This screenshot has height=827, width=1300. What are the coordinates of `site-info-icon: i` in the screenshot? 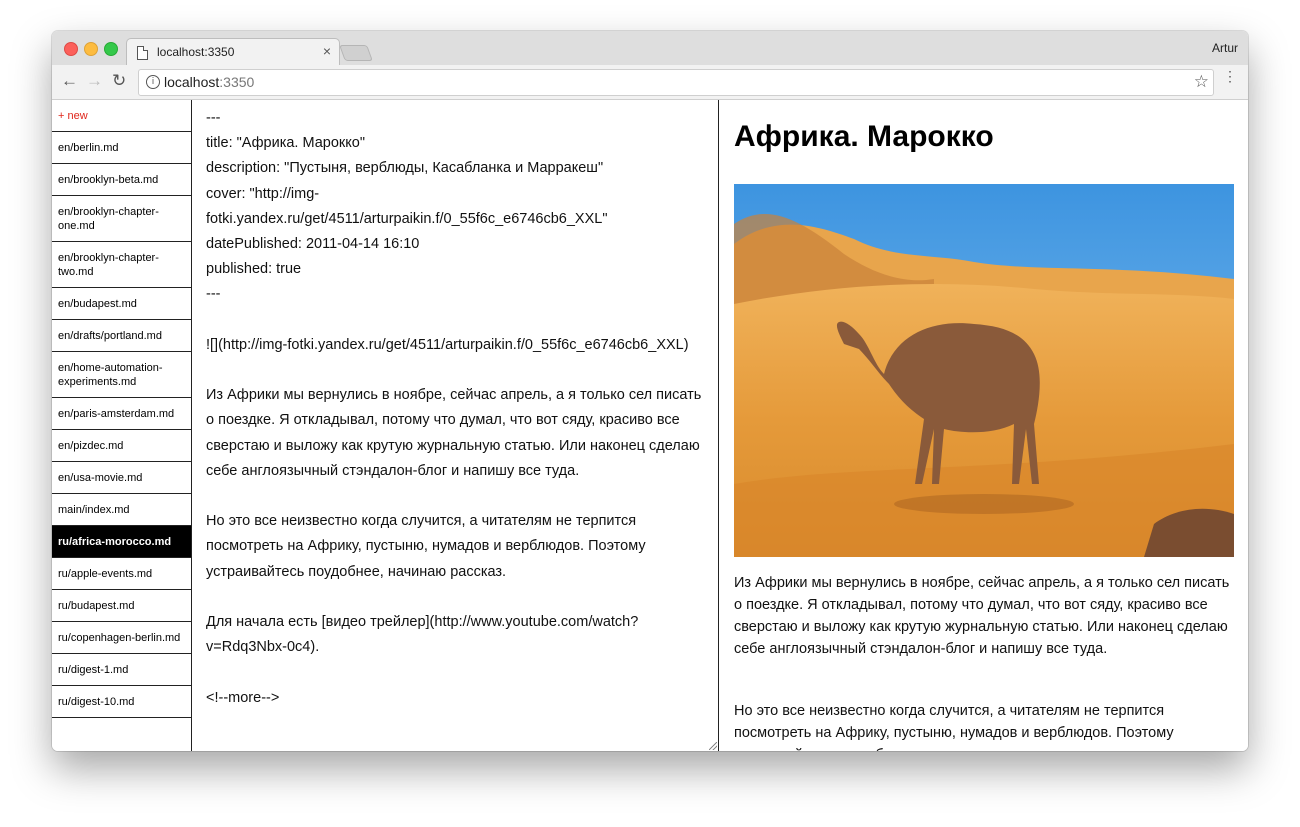 It's located at (153, 82).